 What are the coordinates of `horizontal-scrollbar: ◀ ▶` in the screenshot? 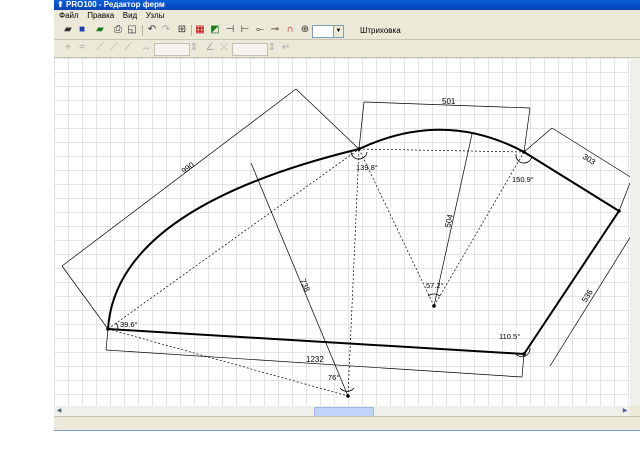 It's located at (342, 411).